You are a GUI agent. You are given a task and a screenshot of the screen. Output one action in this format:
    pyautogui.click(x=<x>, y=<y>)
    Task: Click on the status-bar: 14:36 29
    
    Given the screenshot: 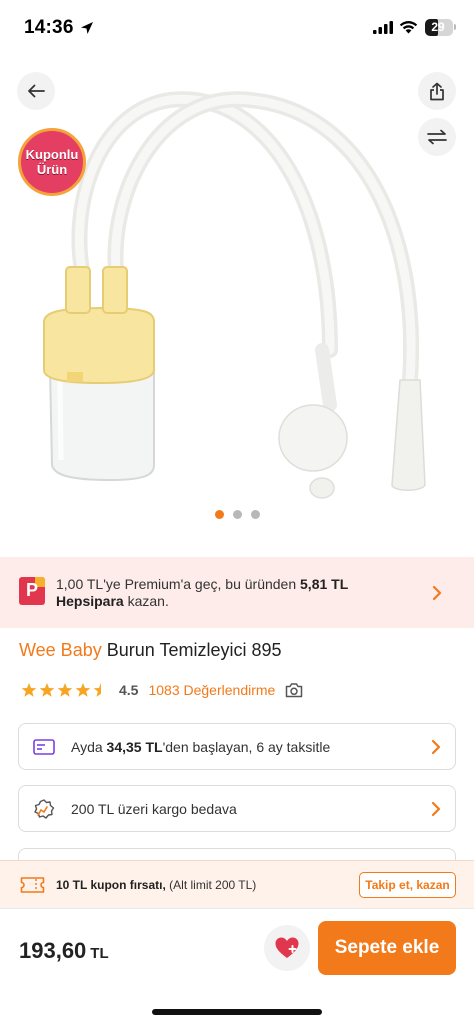 What is the action you would take?
    pyautogui.click(x=237, y=28)
    